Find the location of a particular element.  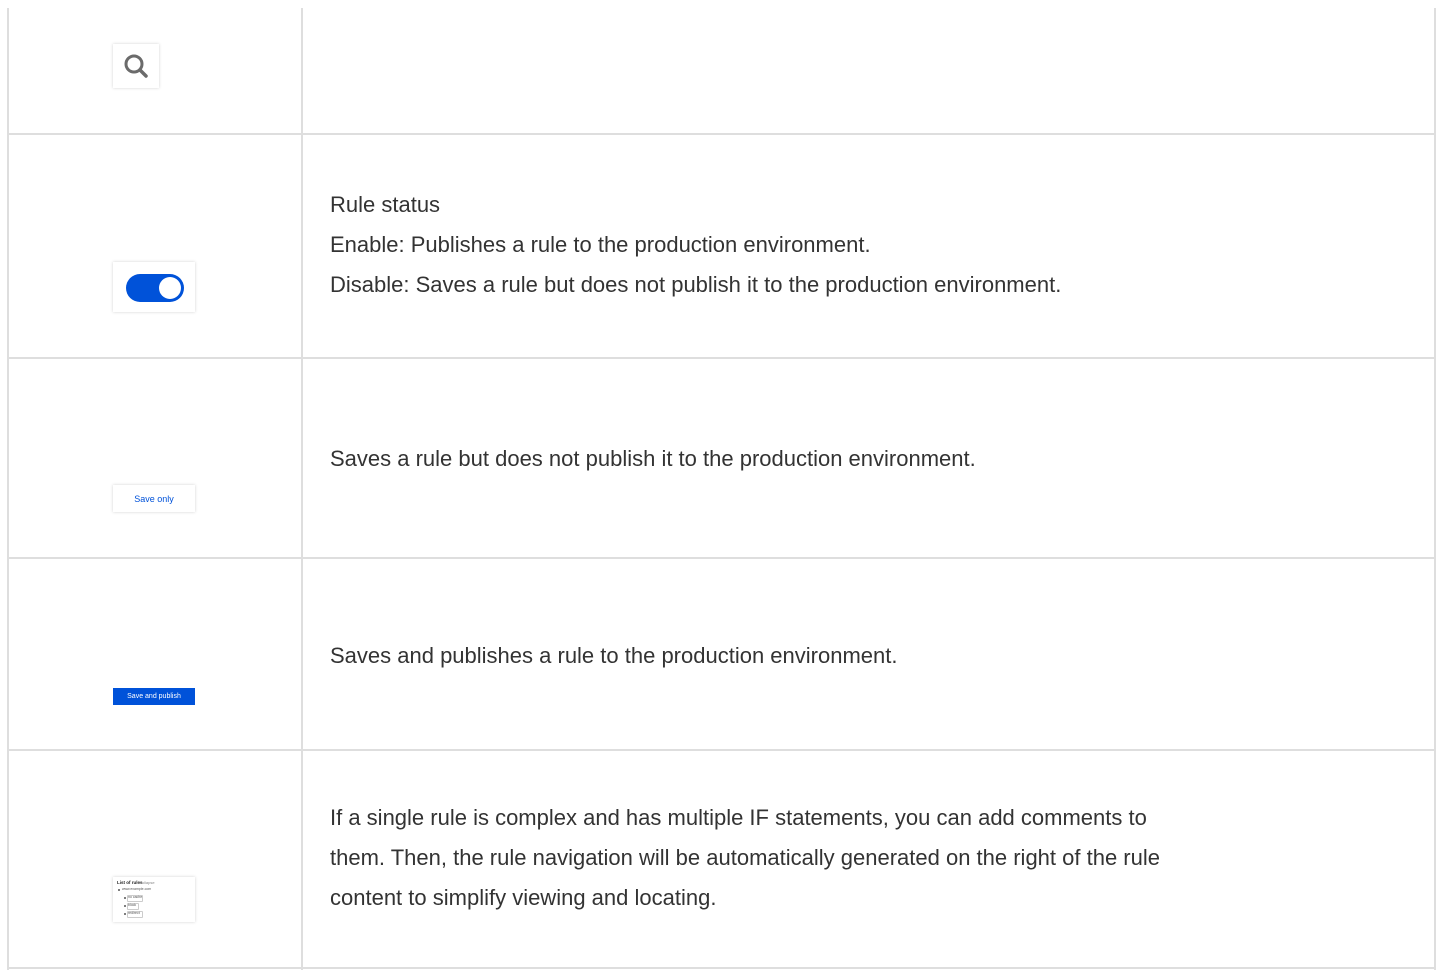

toggle-knob is located at coordinates (170, 288).